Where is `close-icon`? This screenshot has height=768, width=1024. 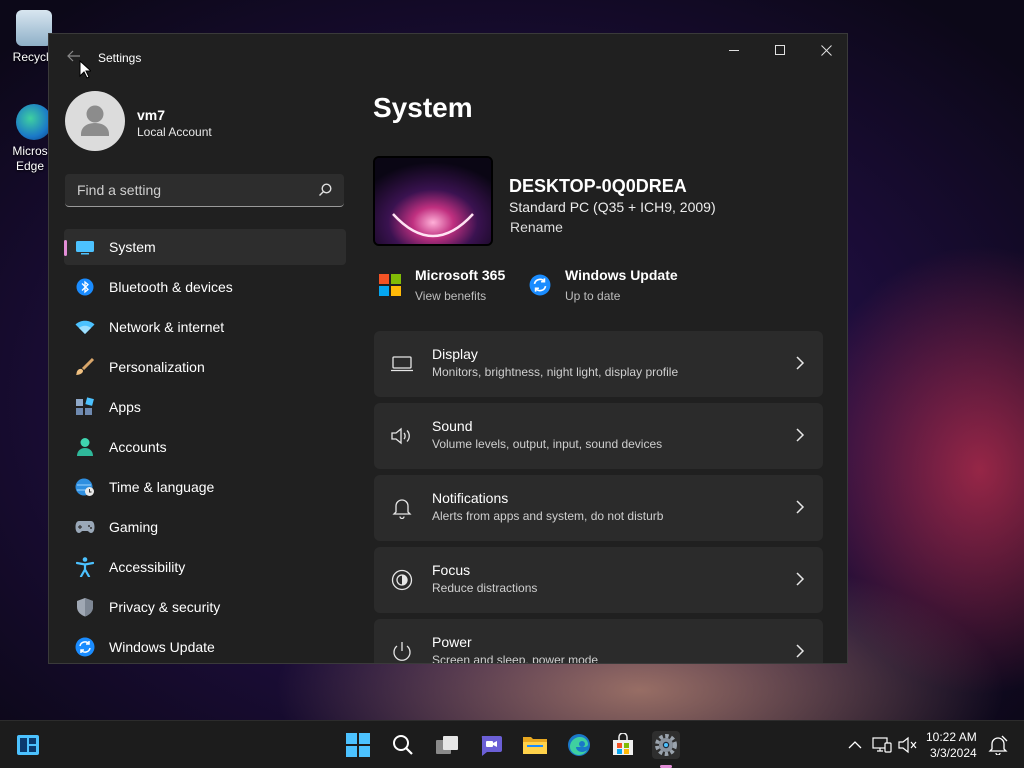 close-icon is located at coordinates (826, 50).